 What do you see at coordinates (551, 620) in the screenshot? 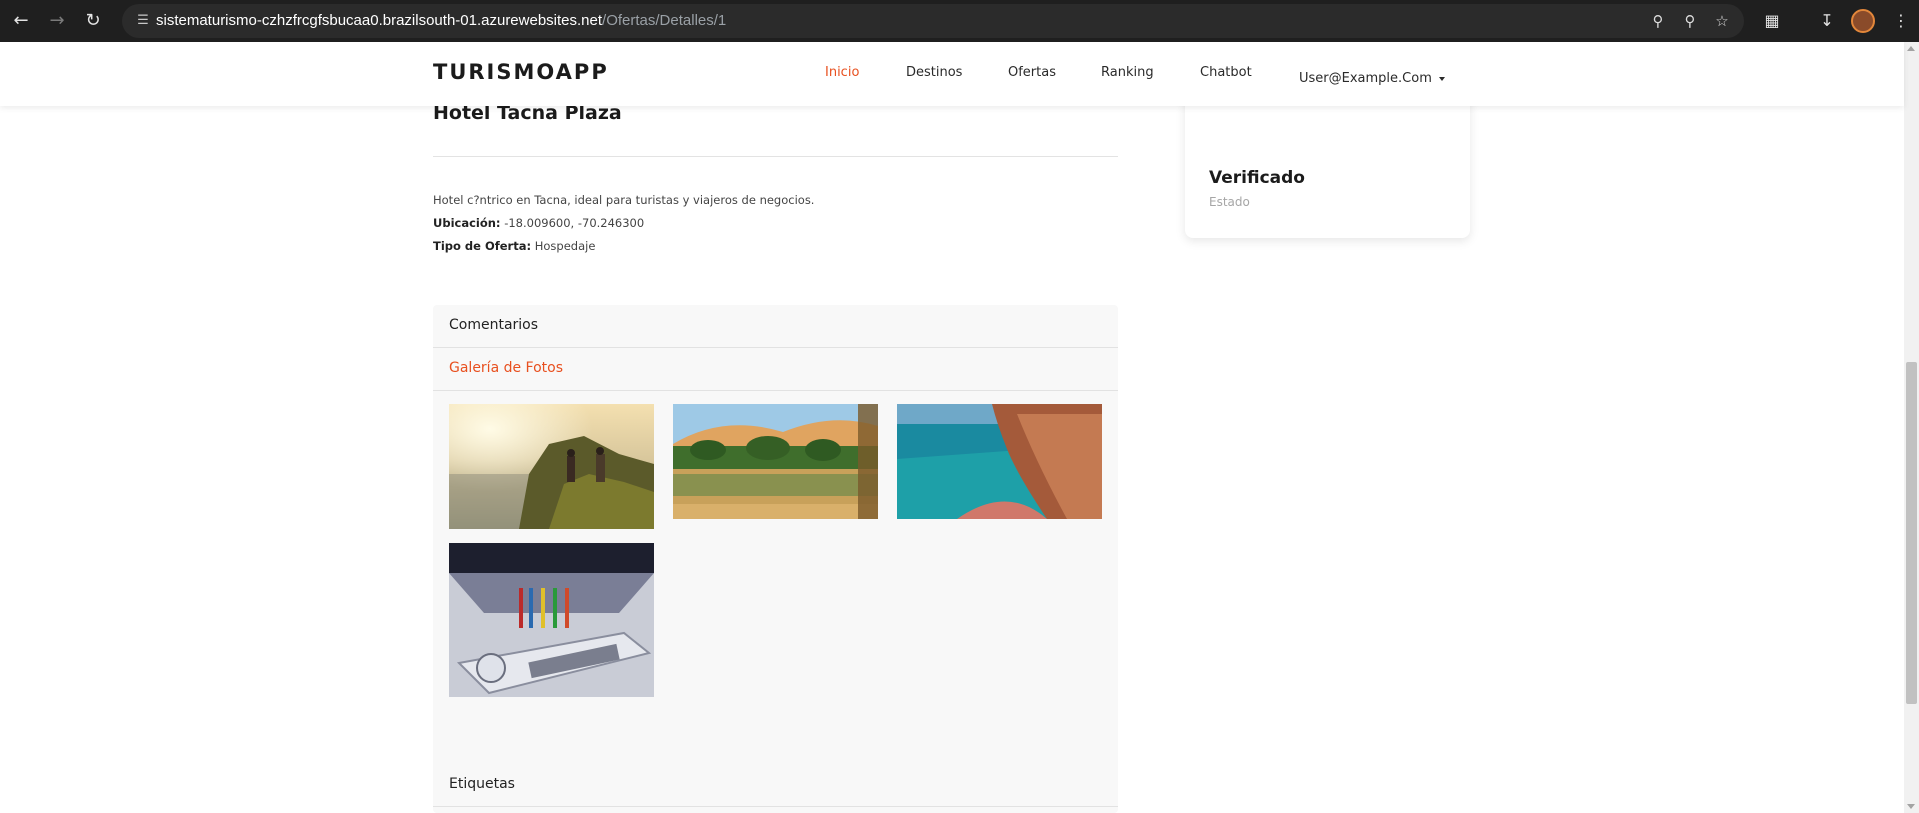
I see `photo-hotel-plaza-sign` at bounding box center [551, 620].